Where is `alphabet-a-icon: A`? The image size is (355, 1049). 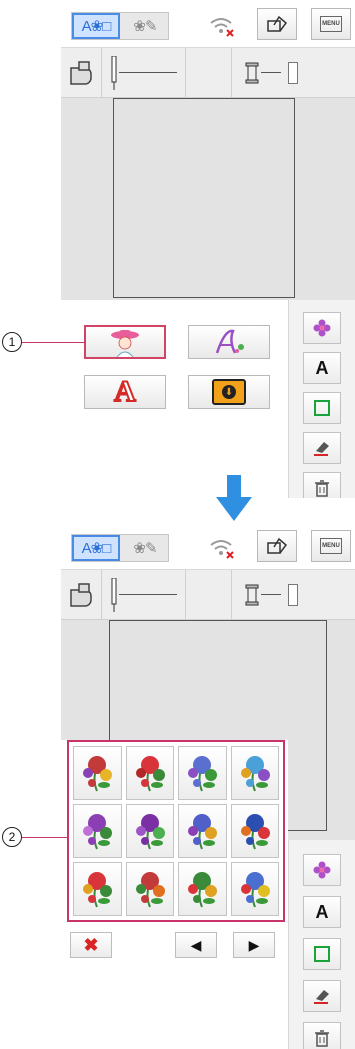 alphabet-a-icon: A is located at coordinates (125, 391).